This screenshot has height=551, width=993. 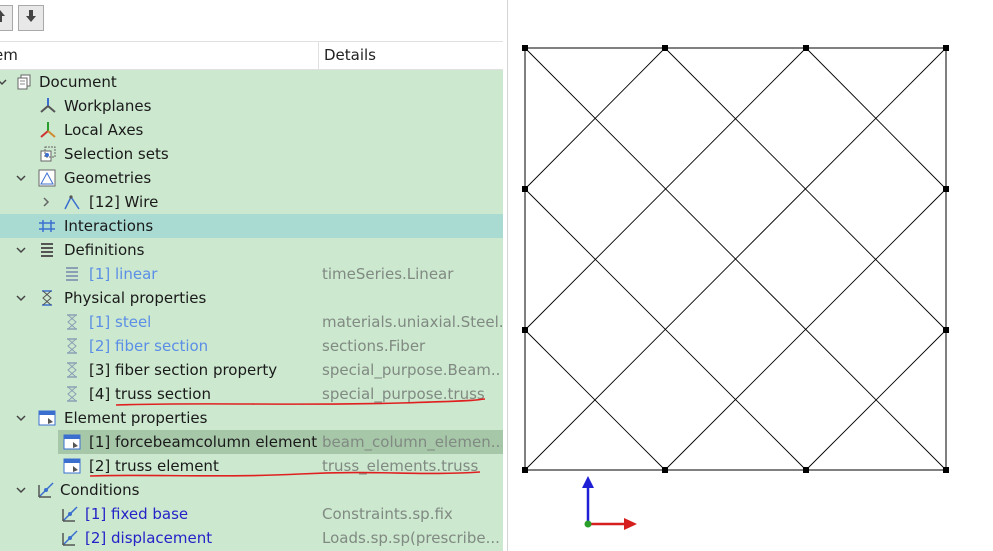 I want to click on x-axis-arrowhead, so click(x=630, y=524).